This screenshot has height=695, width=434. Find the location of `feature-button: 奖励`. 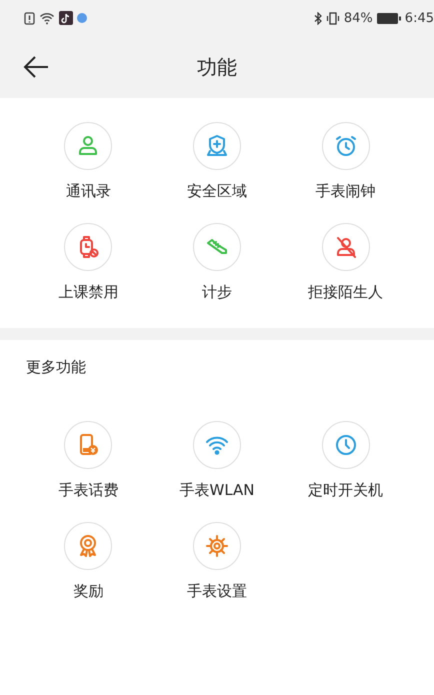

feature-button: 奖励 is located at coordinates (88, 561).